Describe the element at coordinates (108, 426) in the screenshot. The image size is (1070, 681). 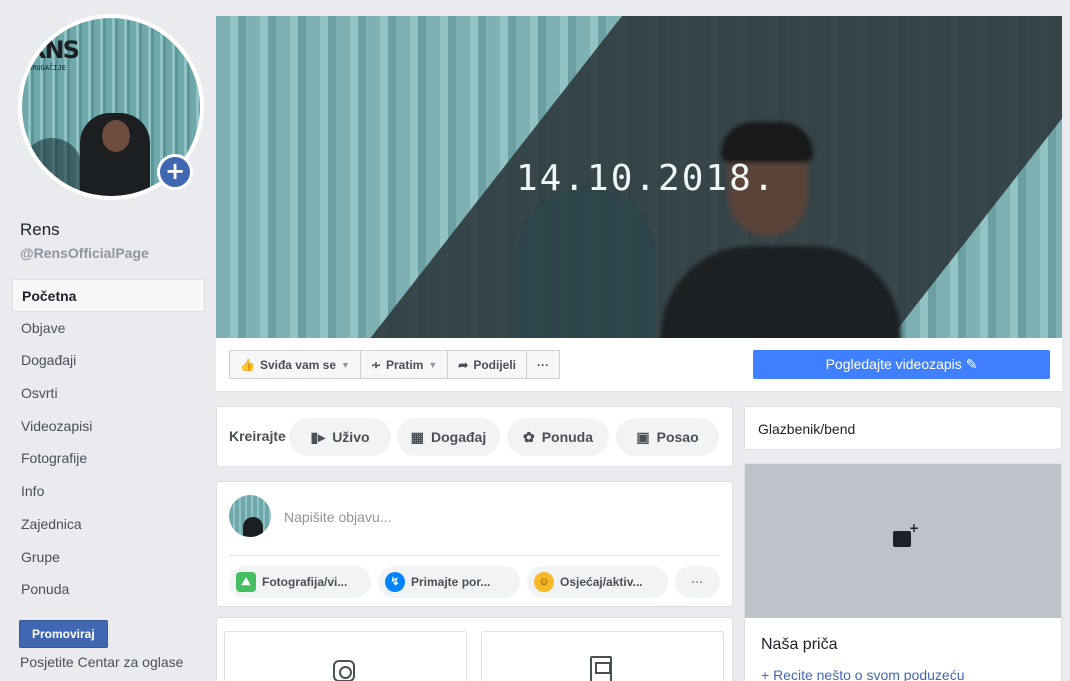
I see `nav-item-videozapisi: Videozapisi` at that location.